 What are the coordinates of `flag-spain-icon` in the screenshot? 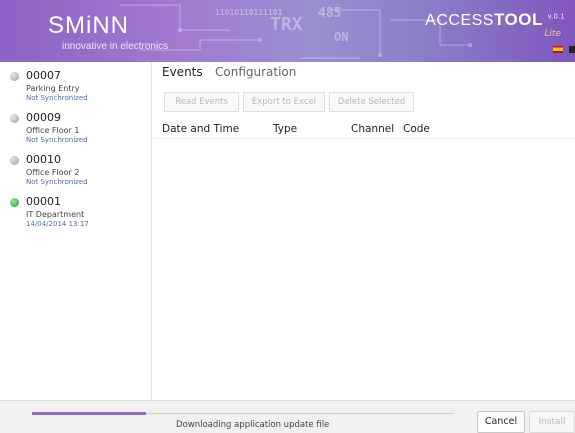 It's located at (558, 49).